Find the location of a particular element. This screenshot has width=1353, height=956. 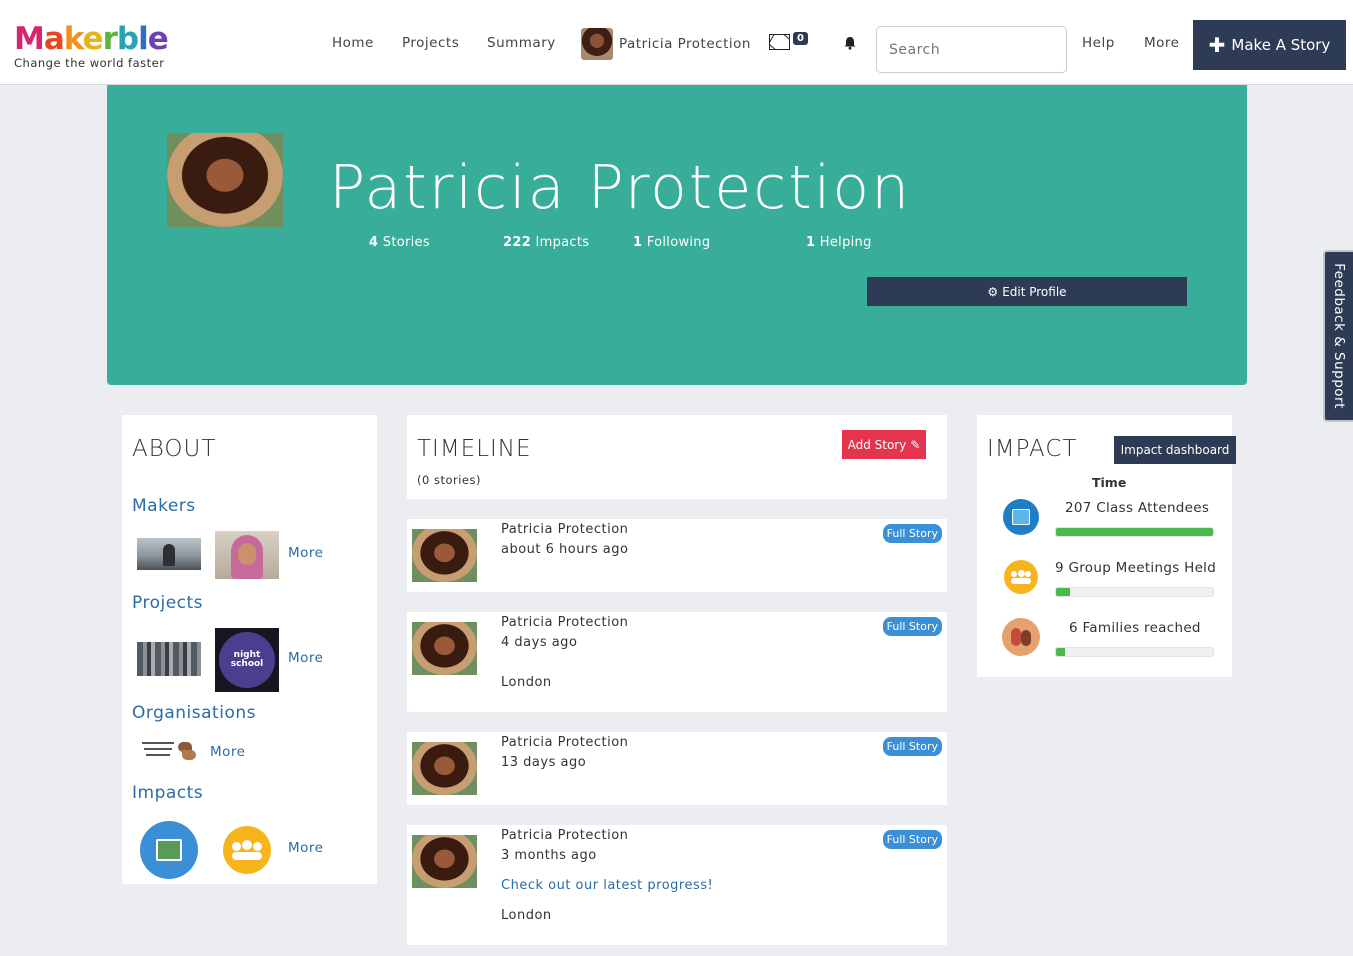

stat-impacts: 222 Impacts is located at coordinates (546, 242).